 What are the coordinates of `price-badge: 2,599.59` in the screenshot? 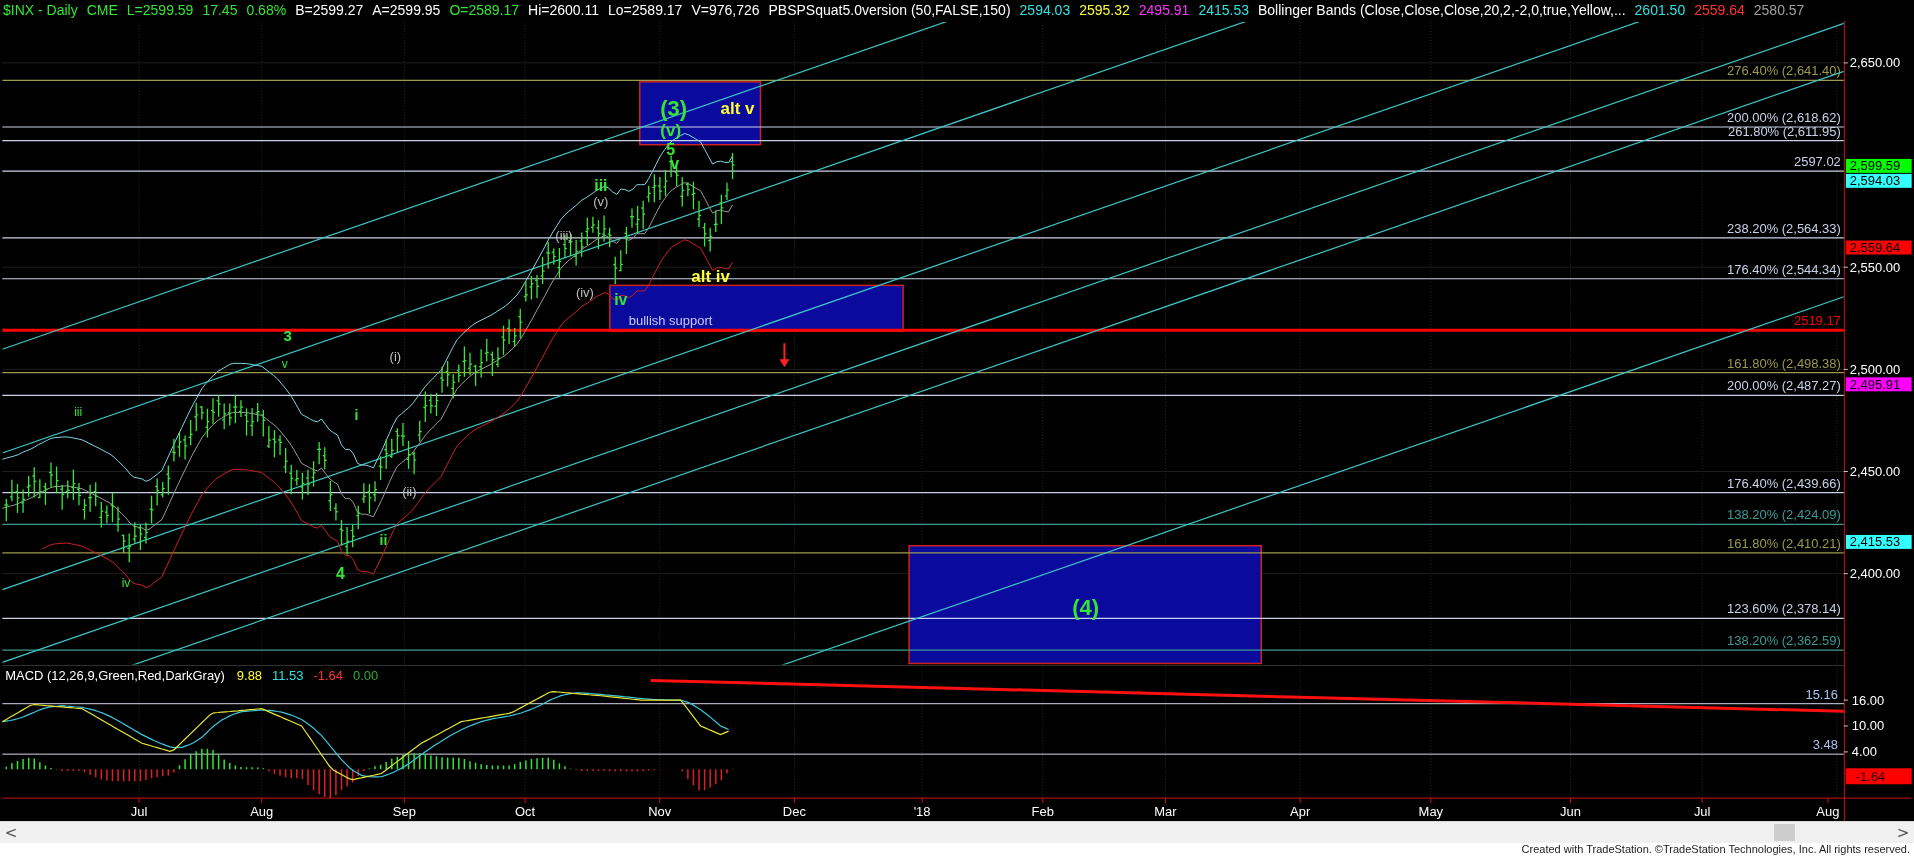 It's located at (1878, 166).